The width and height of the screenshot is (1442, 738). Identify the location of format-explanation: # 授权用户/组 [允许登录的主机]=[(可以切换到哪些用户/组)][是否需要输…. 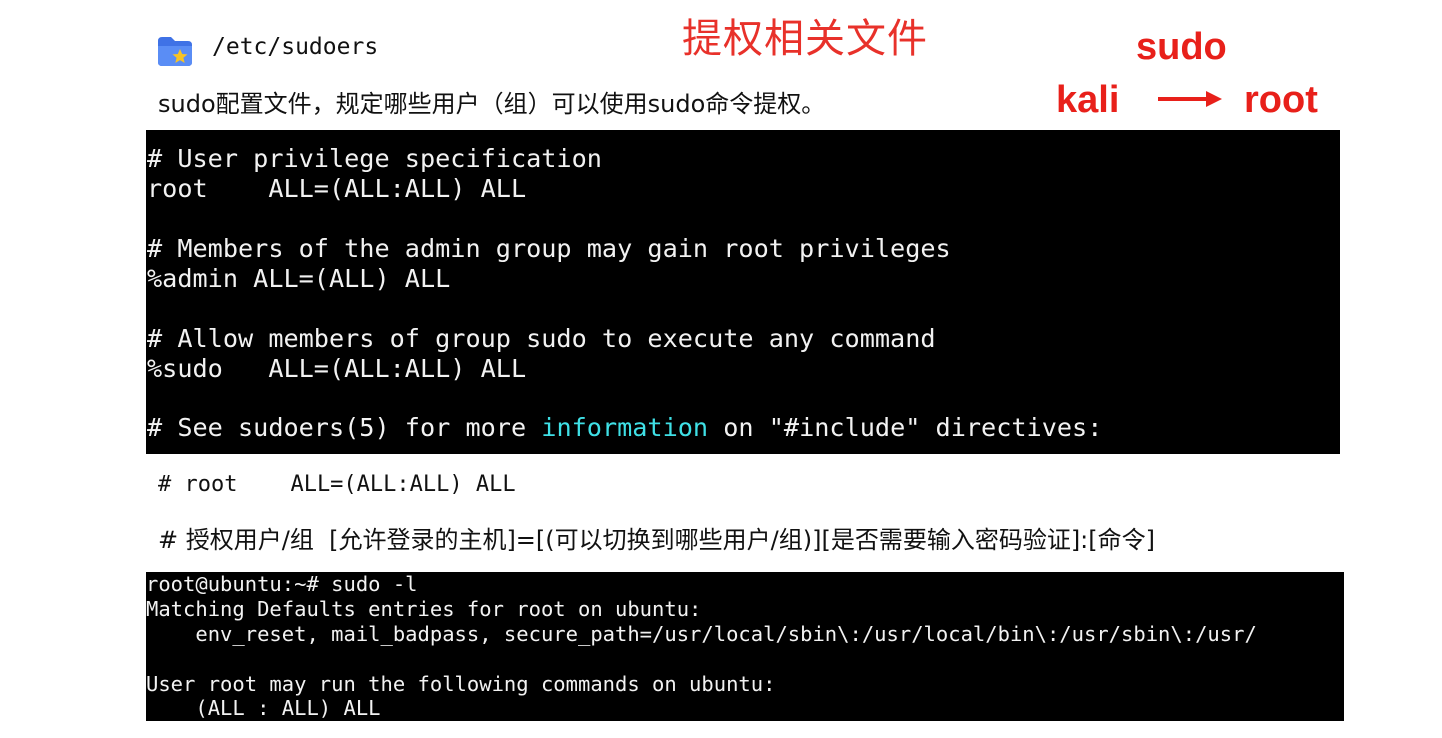
(656, 540).